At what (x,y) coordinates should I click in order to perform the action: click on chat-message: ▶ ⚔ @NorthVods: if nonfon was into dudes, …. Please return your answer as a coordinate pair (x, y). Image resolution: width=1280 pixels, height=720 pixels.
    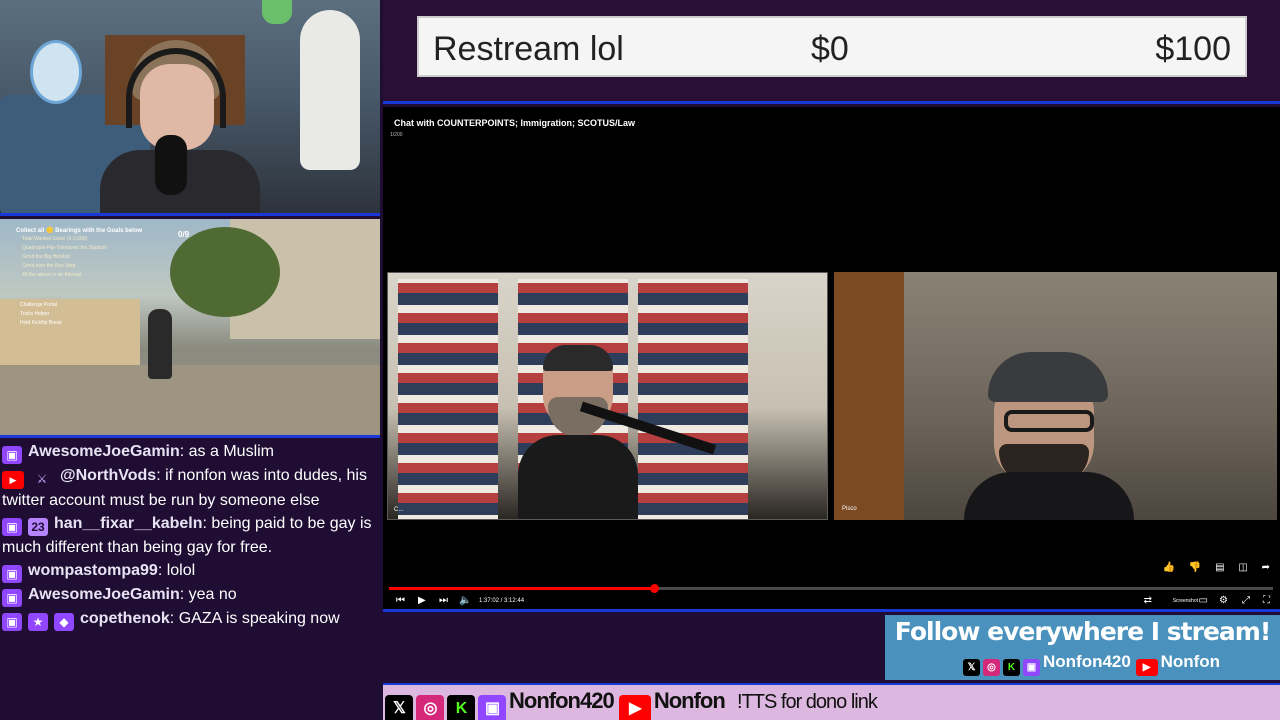
    Looking at the image, I should click on (184, 488).